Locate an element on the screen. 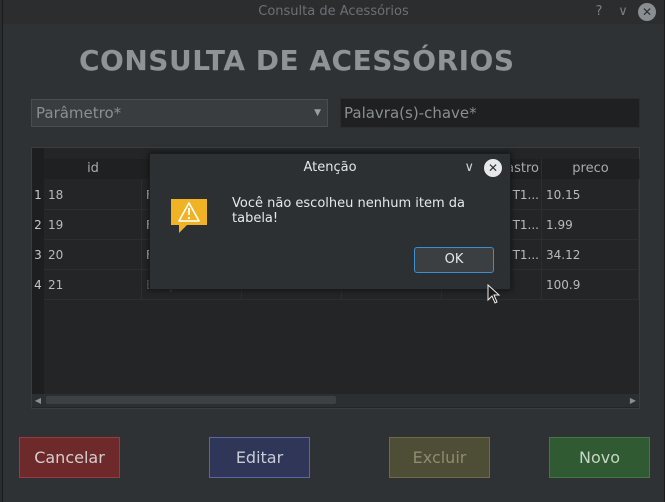 The image size is (665, 502). help-icon: ? is located at coordinates (599, 12).